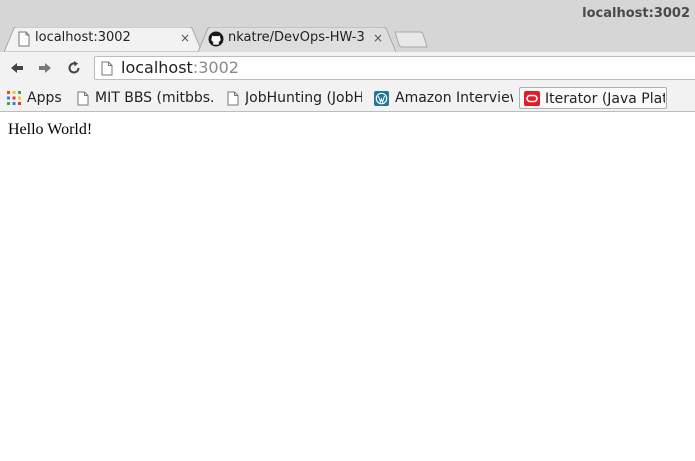  Describe the element at coordinates (215, 67) in the screenshot. I see `url-port: :3002` at that location.